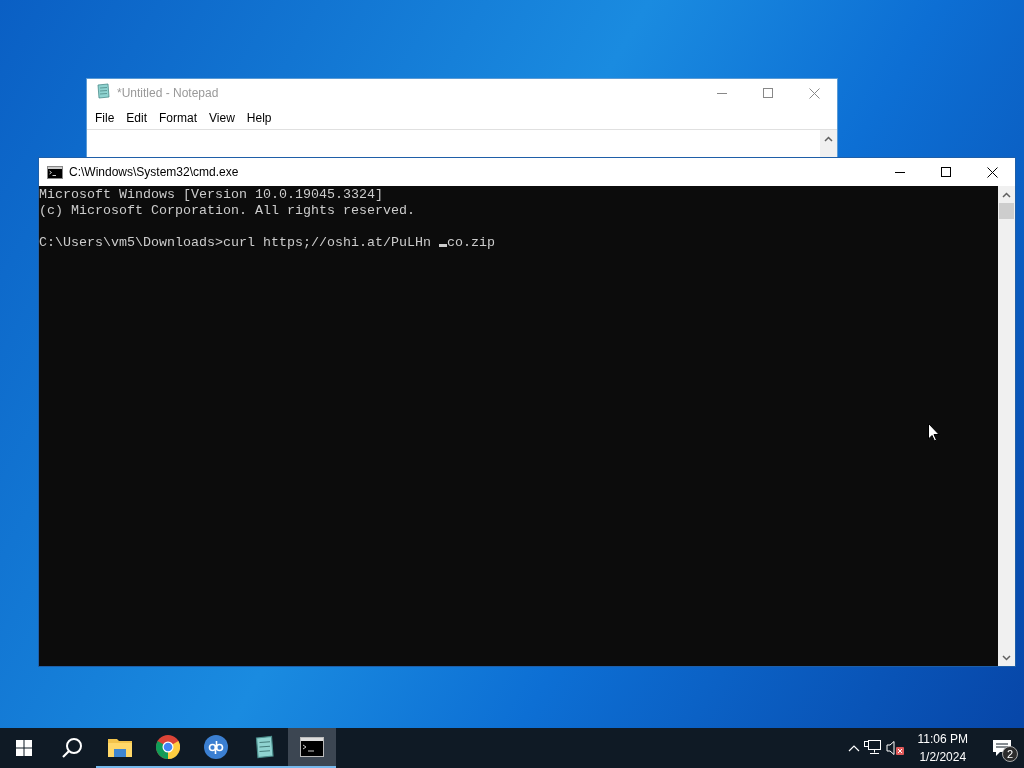  I want to click on windows-logo-icon, so click(24, 748).